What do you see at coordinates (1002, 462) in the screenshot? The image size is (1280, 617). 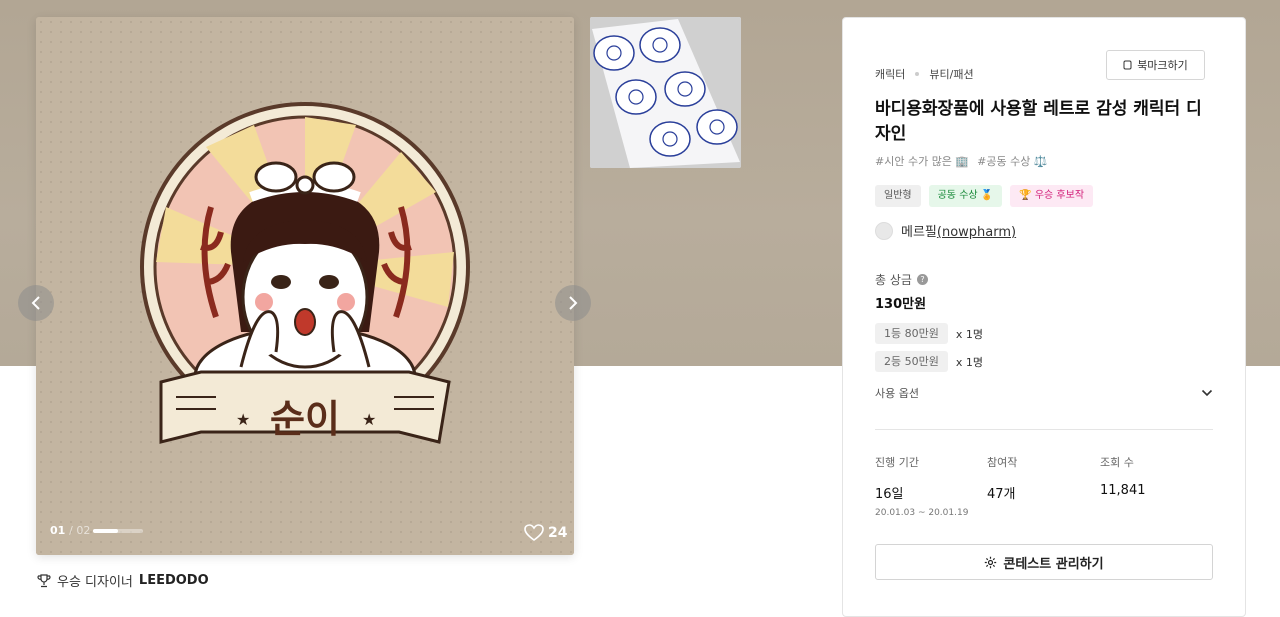 I see `stat-entries-label: 참여작` at bounding box center [1002, 462].